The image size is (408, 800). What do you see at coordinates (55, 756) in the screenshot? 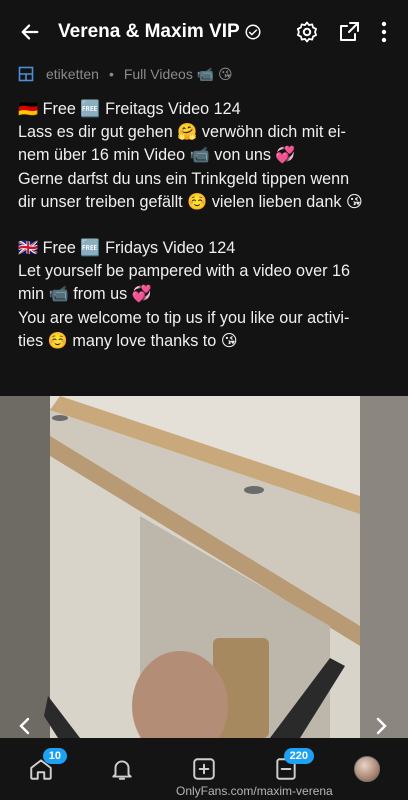
I see `home-badge: 10` at bounding box center [55, 756].